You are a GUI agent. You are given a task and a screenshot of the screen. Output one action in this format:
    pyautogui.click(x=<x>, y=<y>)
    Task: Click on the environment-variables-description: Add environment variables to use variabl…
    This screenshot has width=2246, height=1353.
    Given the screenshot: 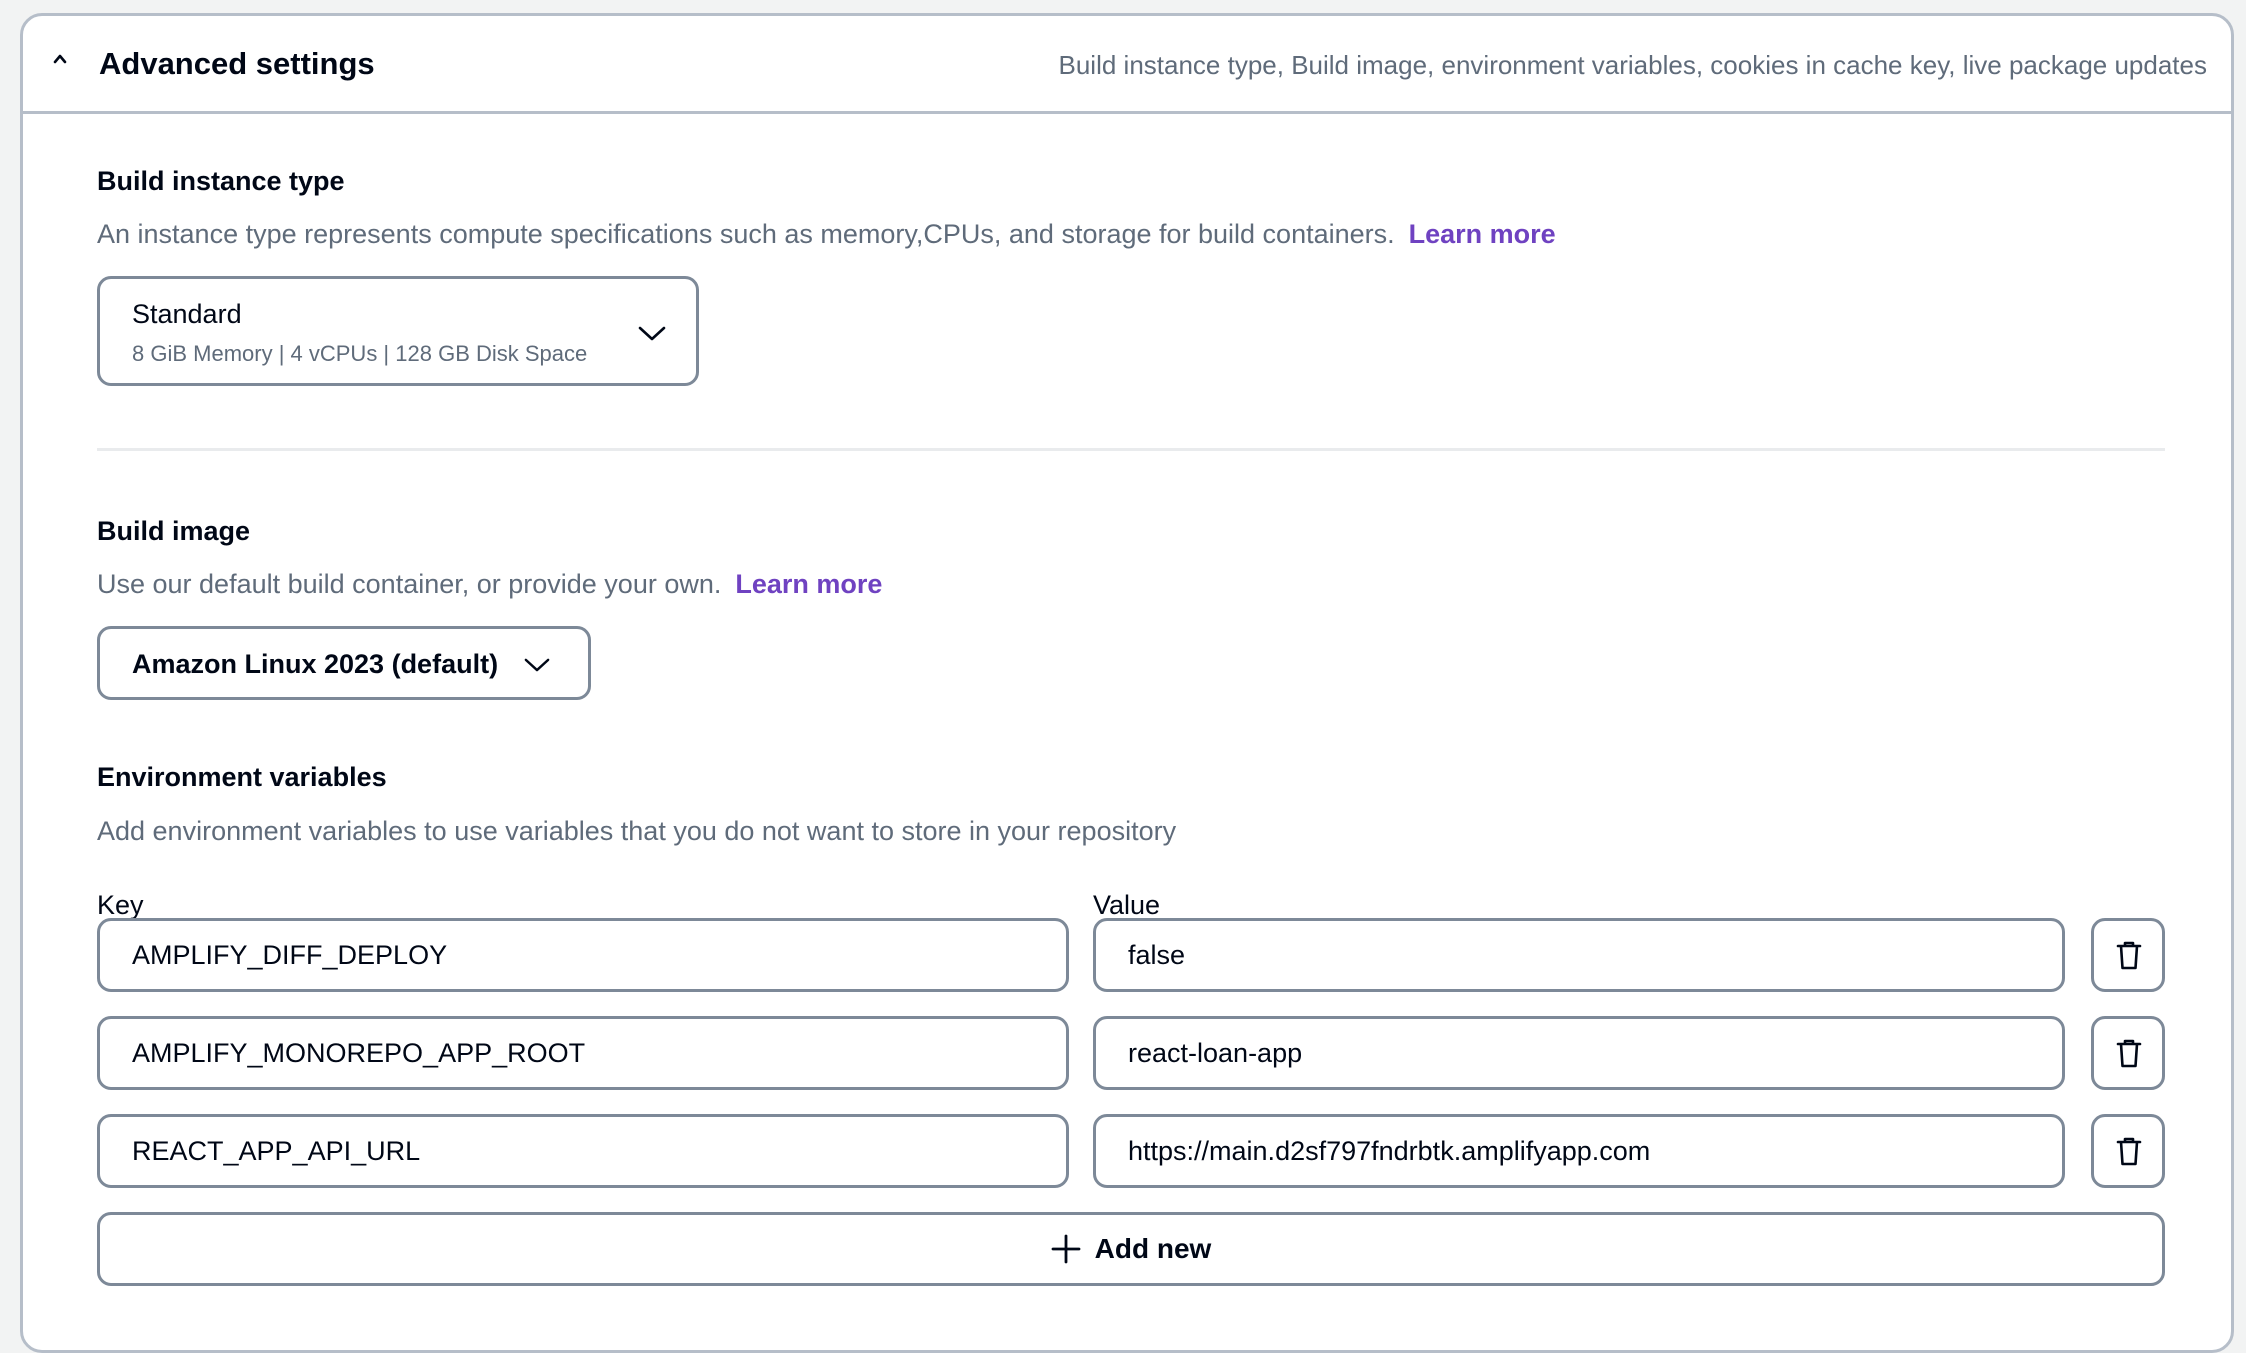 What is the action you would take?
    pyautogui.click(x=637, y=831)
    